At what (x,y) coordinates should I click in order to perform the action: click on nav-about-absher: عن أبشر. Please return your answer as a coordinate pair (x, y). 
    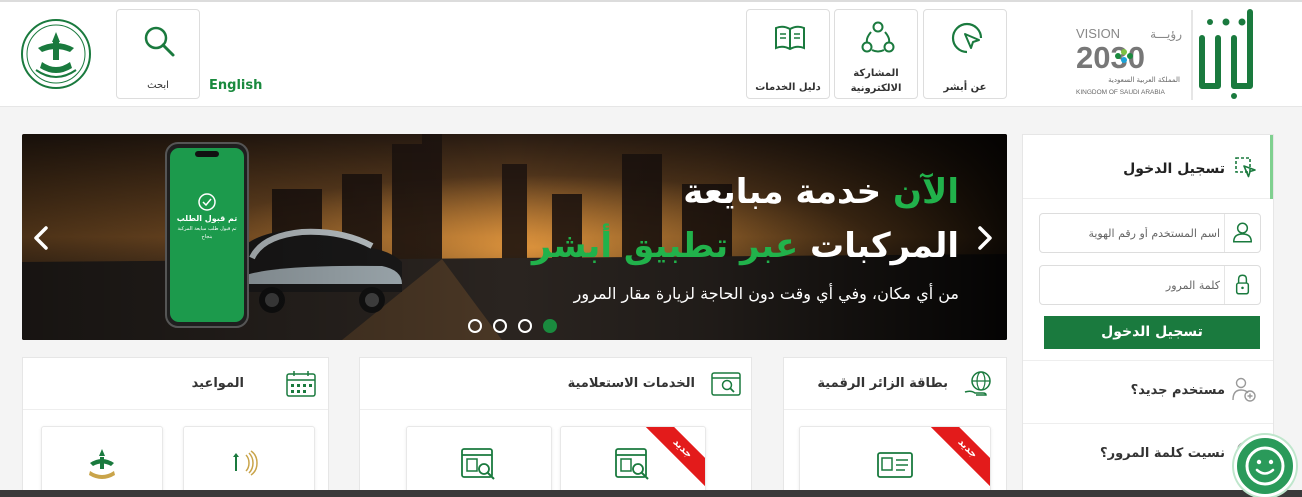
    Looking at the image, I should click on (965, 54).